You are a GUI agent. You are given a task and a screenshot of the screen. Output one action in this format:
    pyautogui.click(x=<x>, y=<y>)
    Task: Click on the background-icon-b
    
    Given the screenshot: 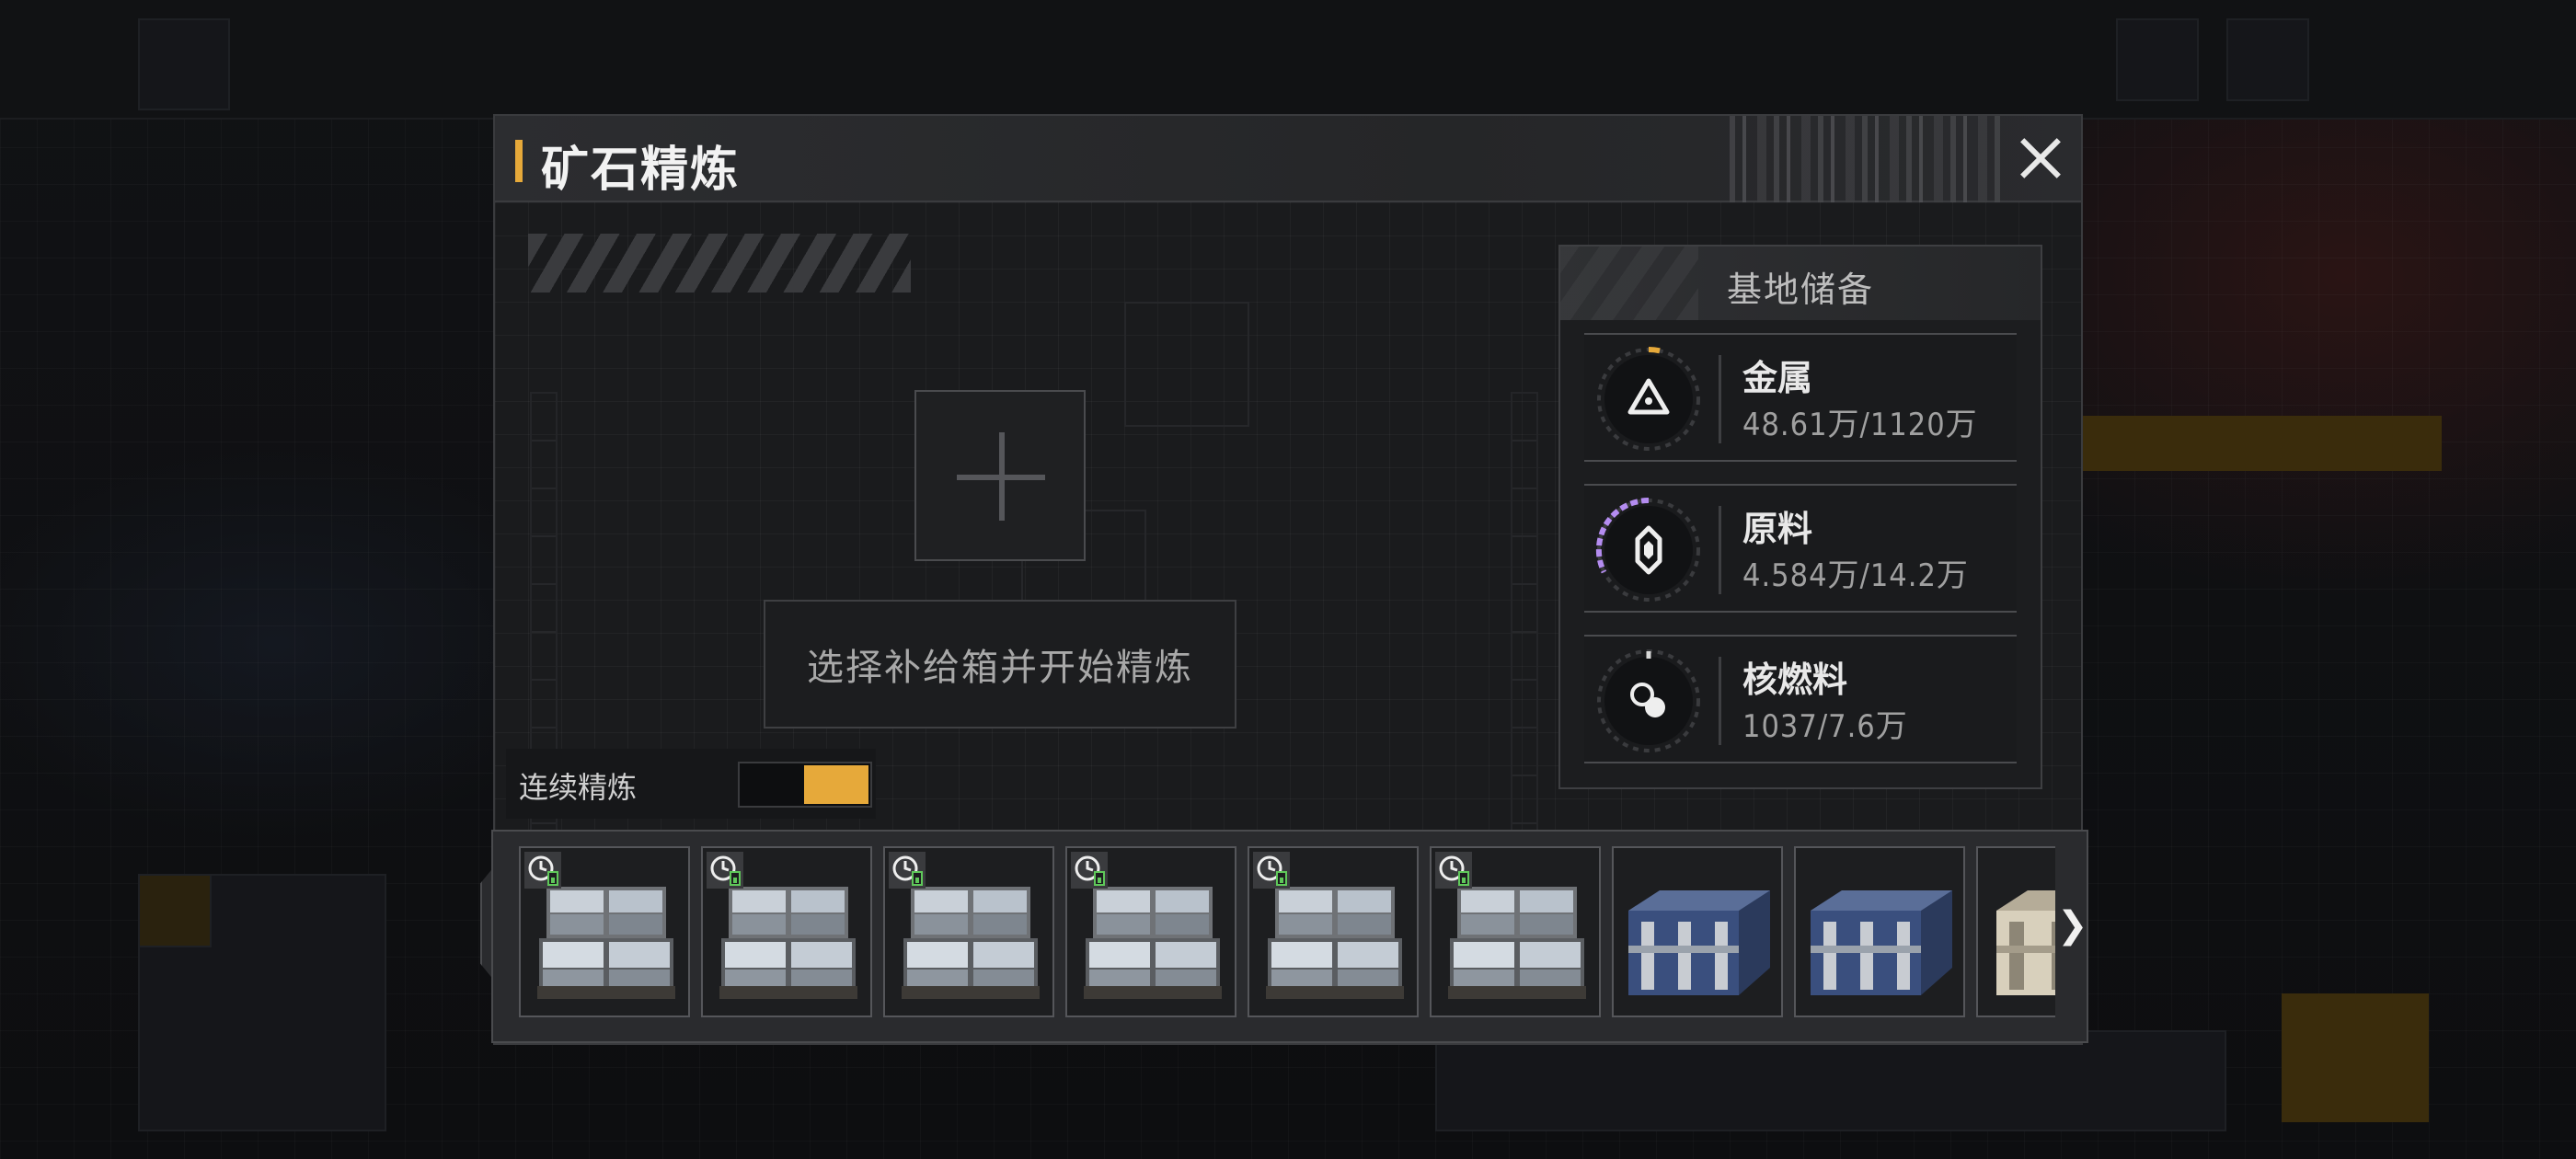 What is the action you would take?
    pyautogui.click(x=2267, y=59)
    